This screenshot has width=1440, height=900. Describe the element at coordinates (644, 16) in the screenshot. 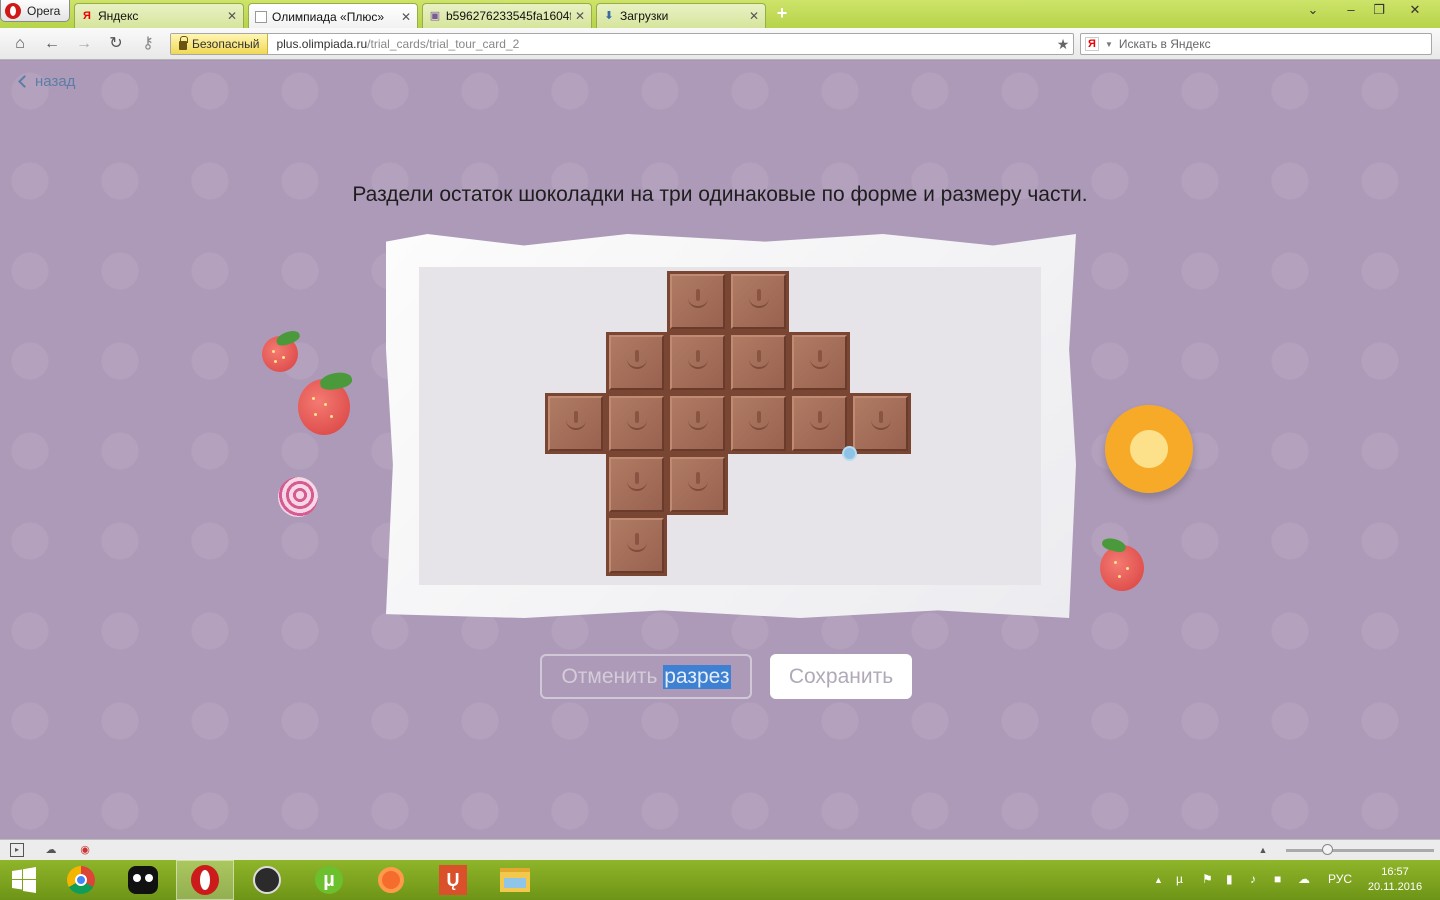

I see `tab-label: Загрузки` at that location.